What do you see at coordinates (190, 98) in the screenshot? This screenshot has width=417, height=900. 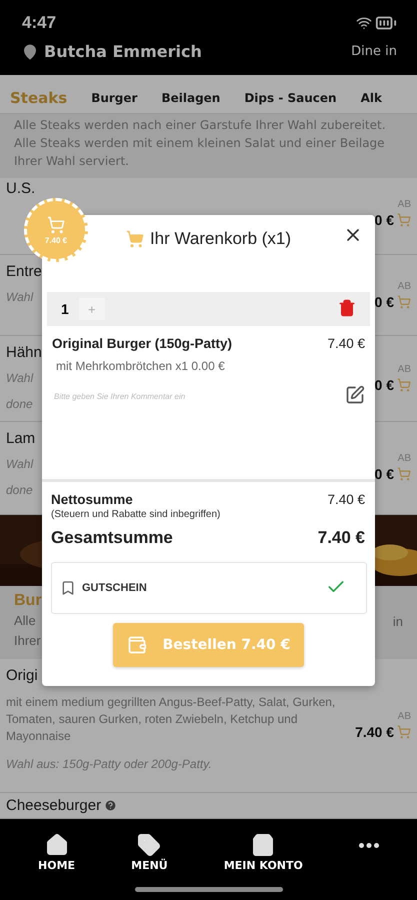 I see `category-tab: Beilagen` at bounding box center [190, 98].